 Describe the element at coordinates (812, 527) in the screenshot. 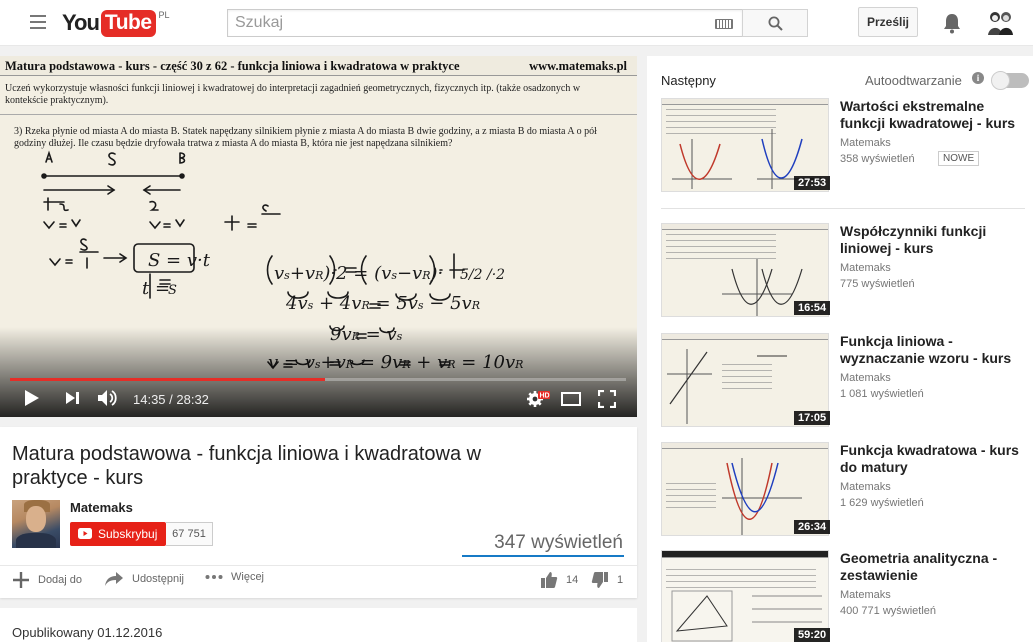

I see `video-duration: 26:34` at that location.